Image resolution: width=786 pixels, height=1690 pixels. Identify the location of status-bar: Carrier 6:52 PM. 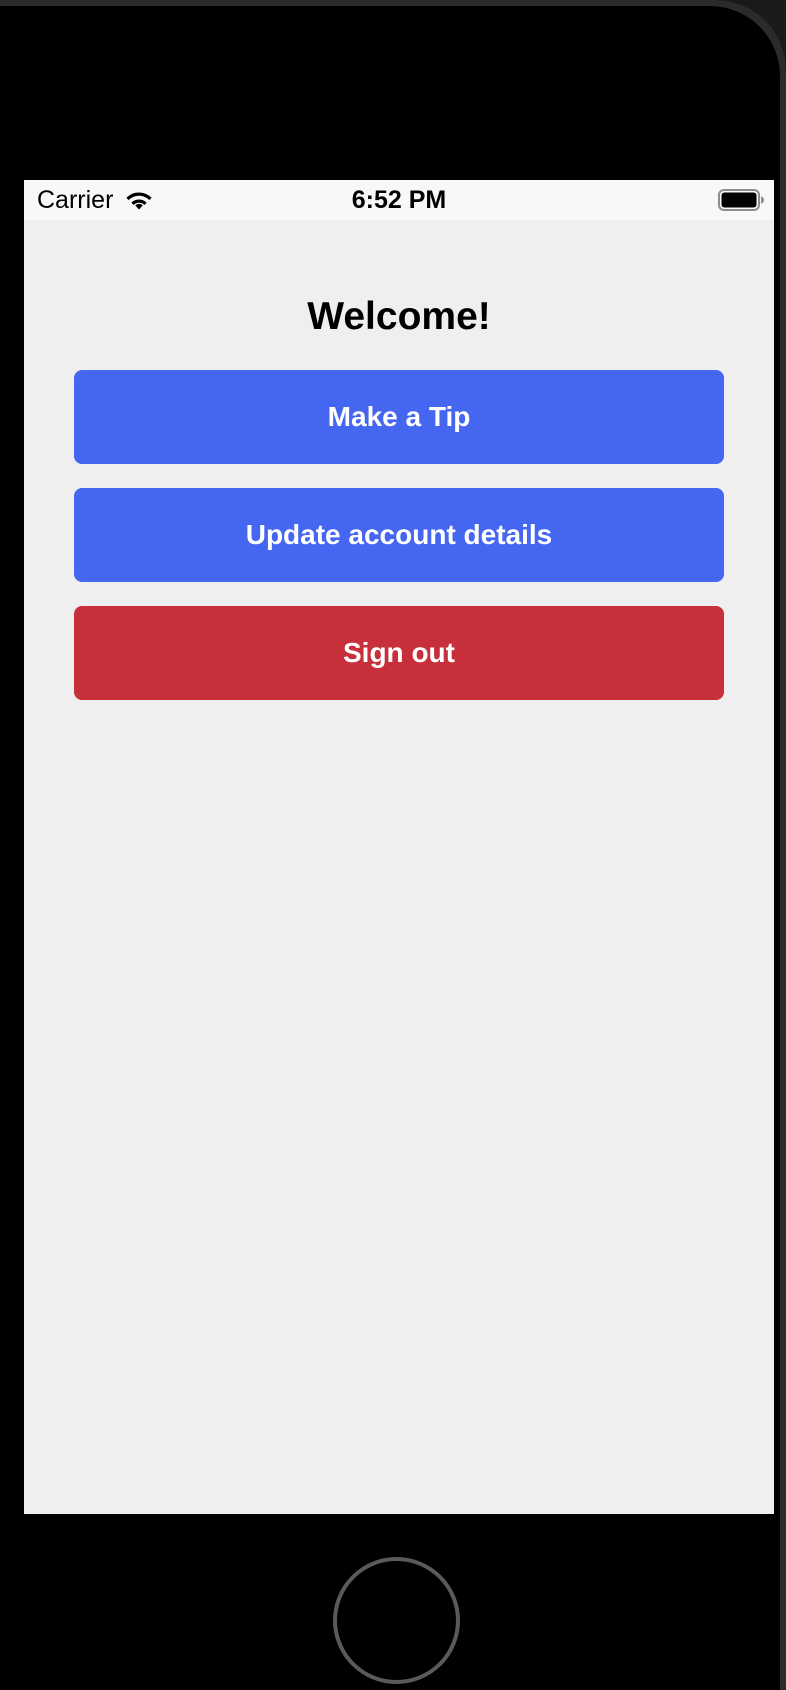
(399, 200).